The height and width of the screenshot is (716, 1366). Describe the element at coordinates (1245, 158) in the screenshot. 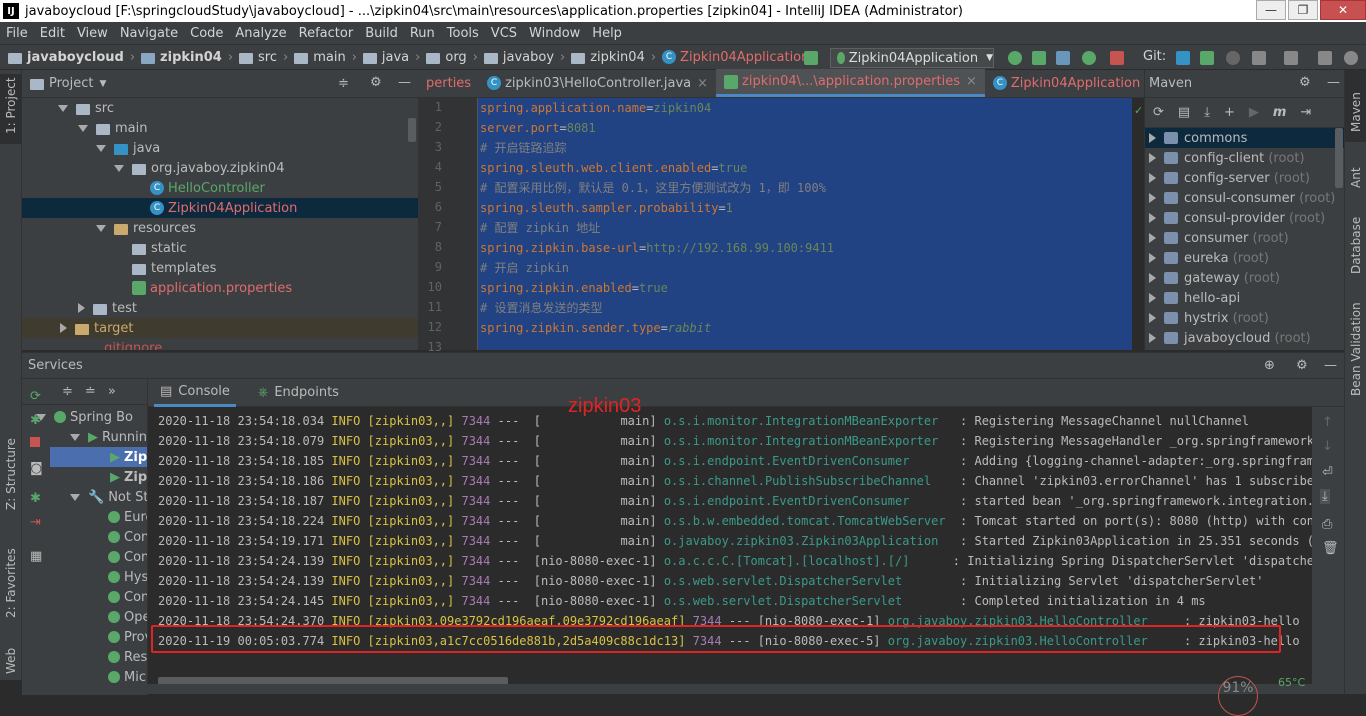

I see `maven-project-item: config-client (root)` at that location.